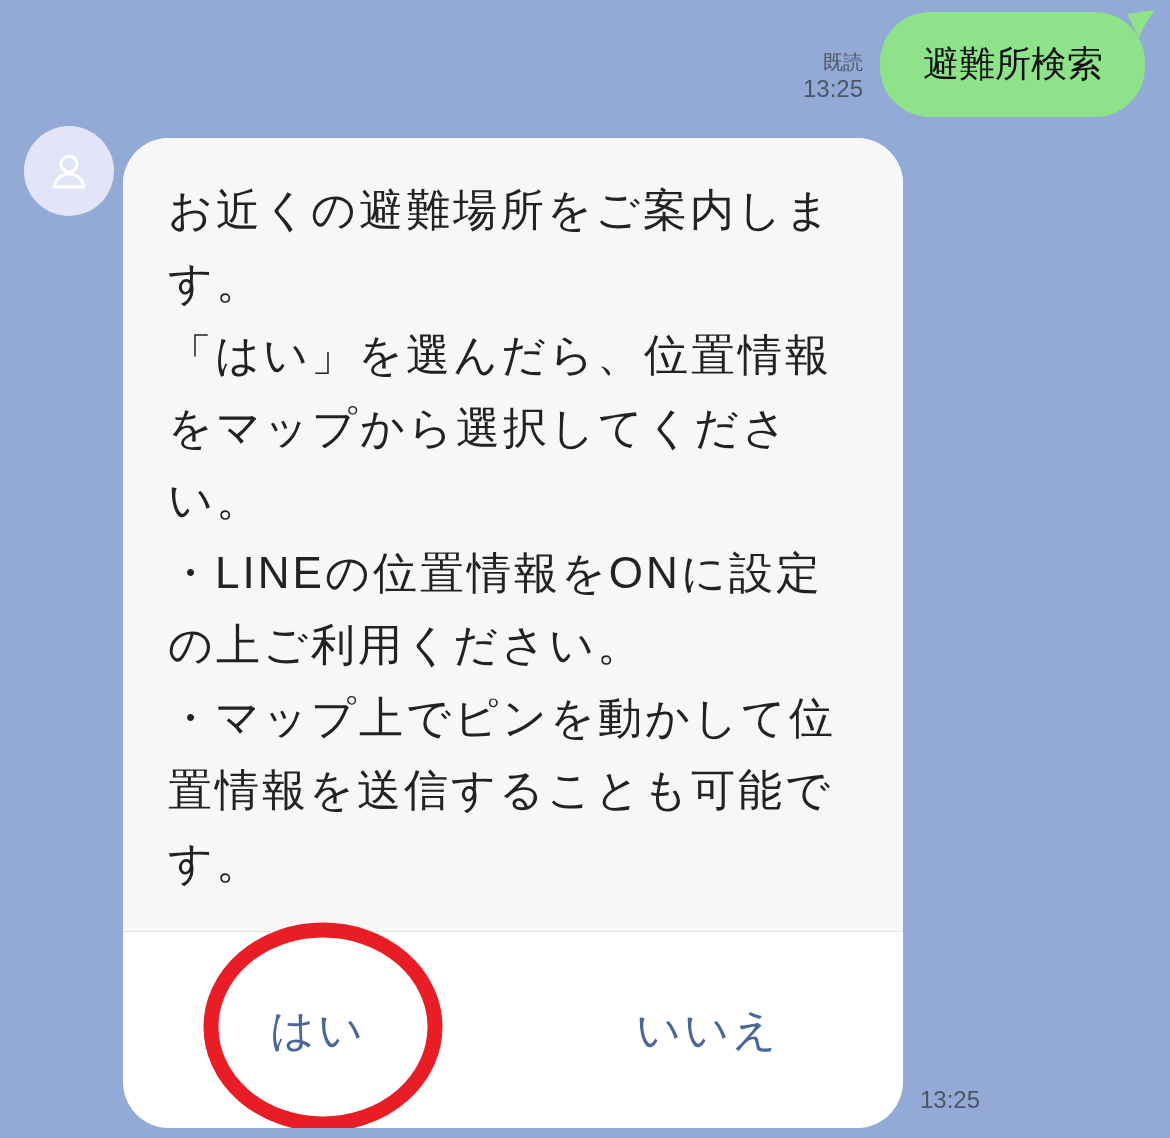 The width and height of the screenshot is (1170, 1138). Describe the element at coordinates (708, 1030) in the screenshot. I see `reply-button: いいえ` at that location.